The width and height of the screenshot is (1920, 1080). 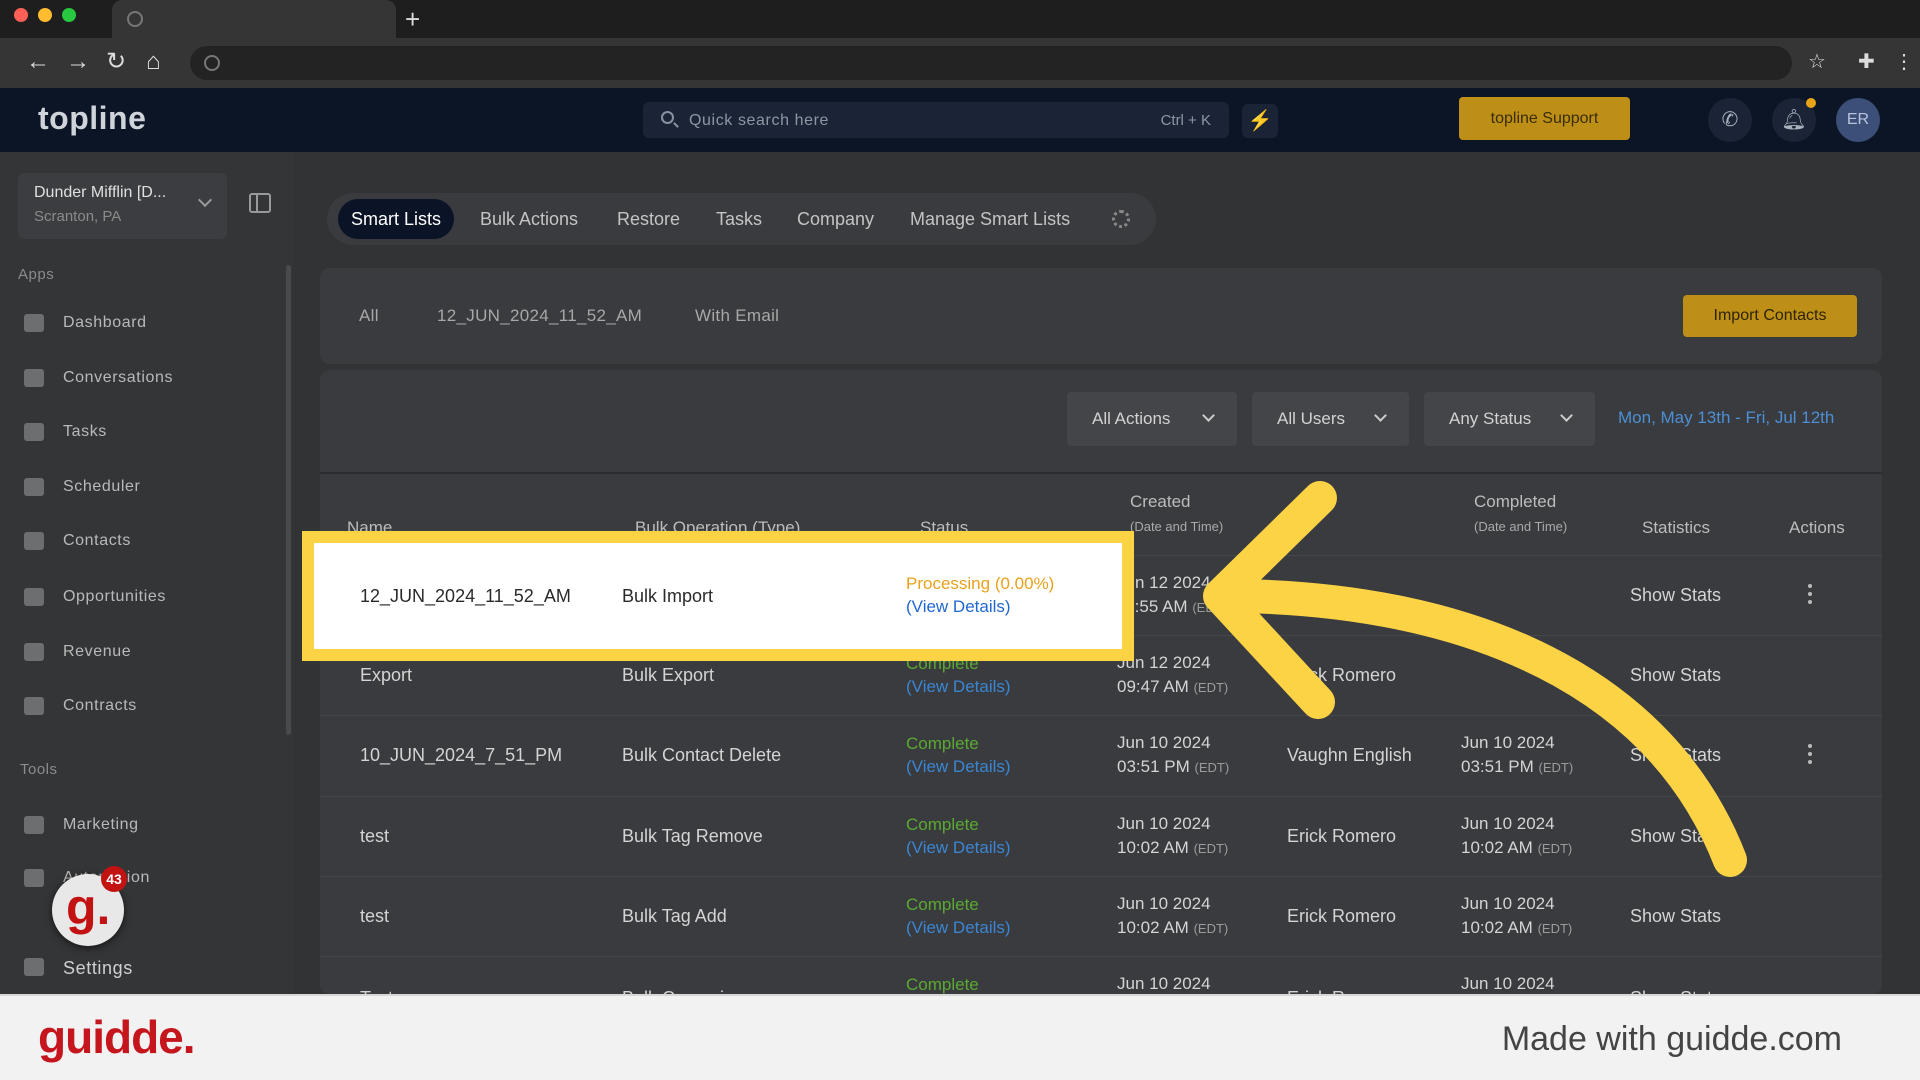 I want to click on apps-heading: Apps, so click(x=36, y=274).